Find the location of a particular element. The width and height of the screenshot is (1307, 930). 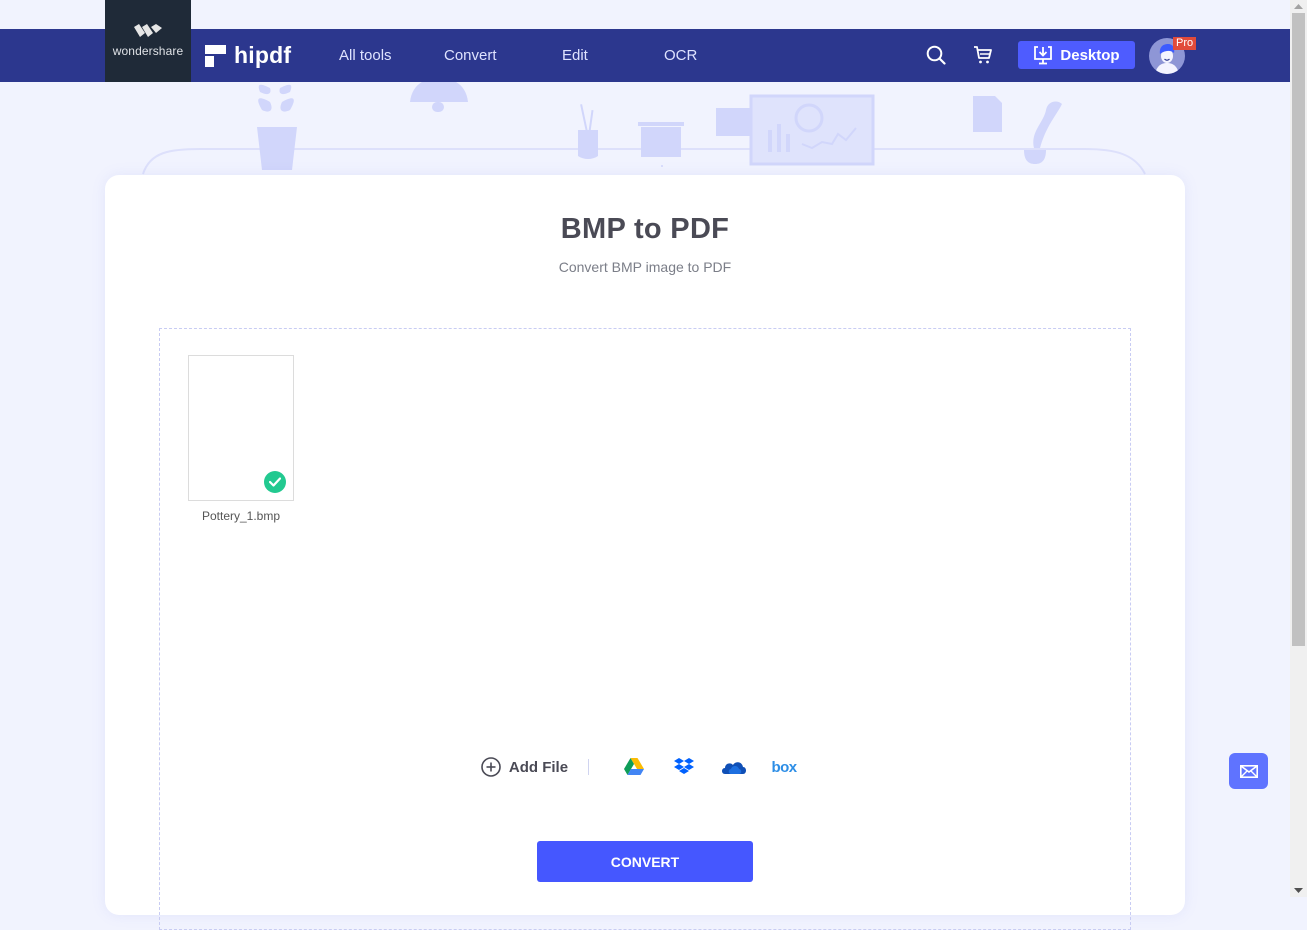

search-icon is located at coordinates (936, 55).